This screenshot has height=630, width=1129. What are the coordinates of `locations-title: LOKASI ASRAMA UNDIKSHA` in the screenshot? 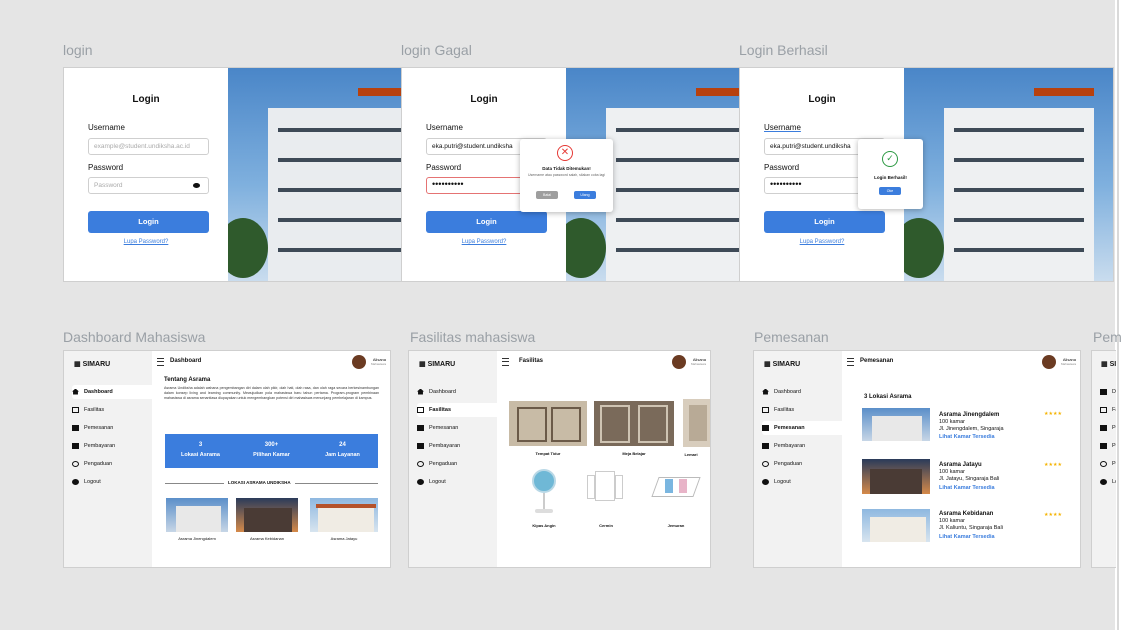 It's located at (259, 482).